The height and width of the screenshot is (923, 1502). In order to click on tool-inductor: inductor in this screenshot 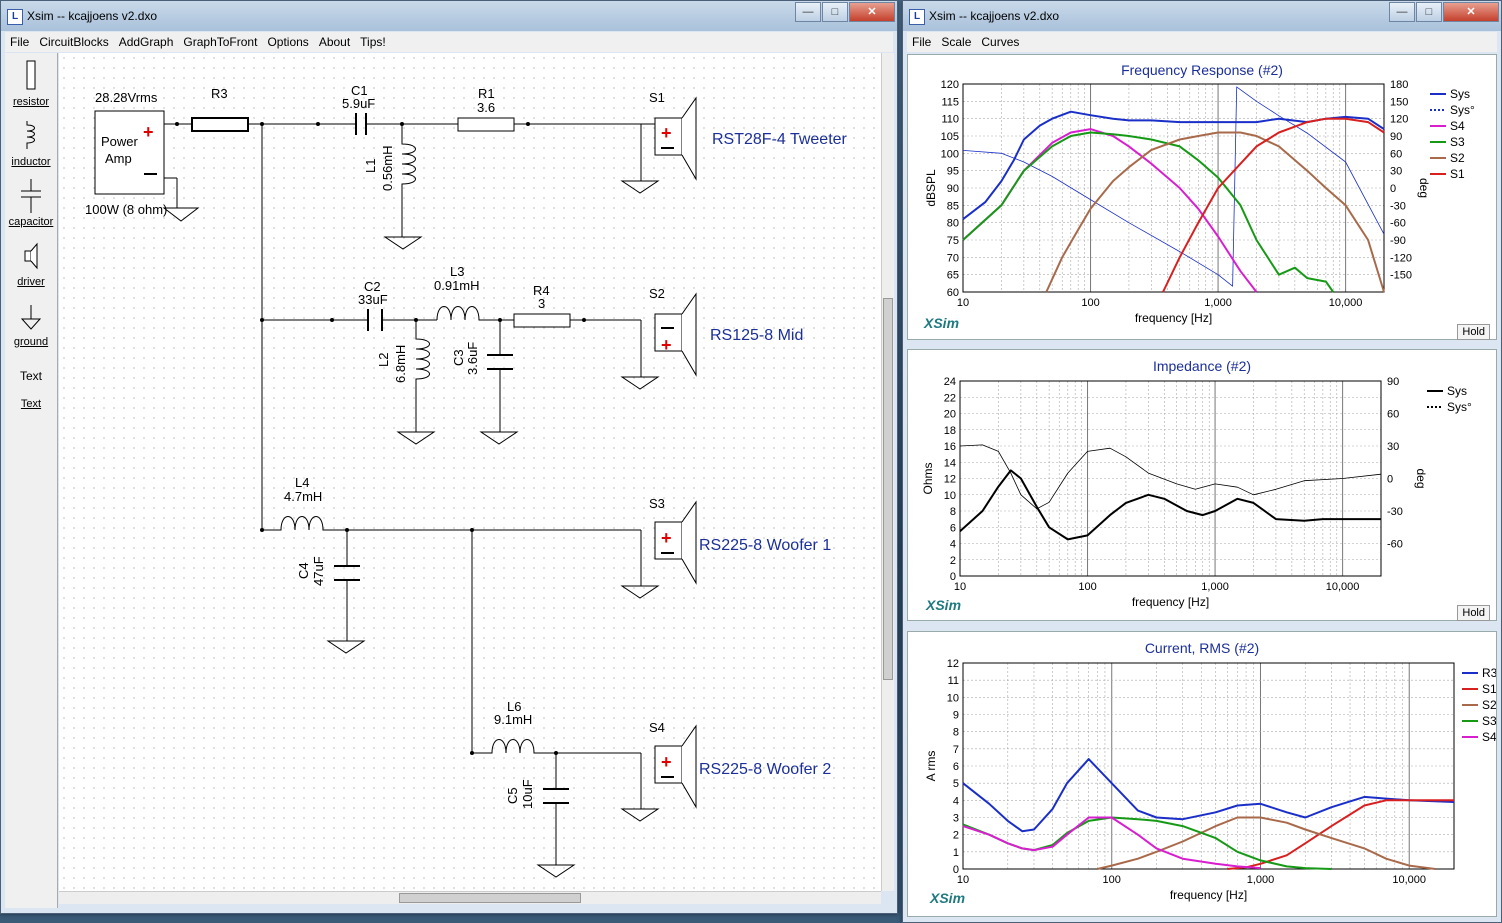, I will do `click(31, 143)`.